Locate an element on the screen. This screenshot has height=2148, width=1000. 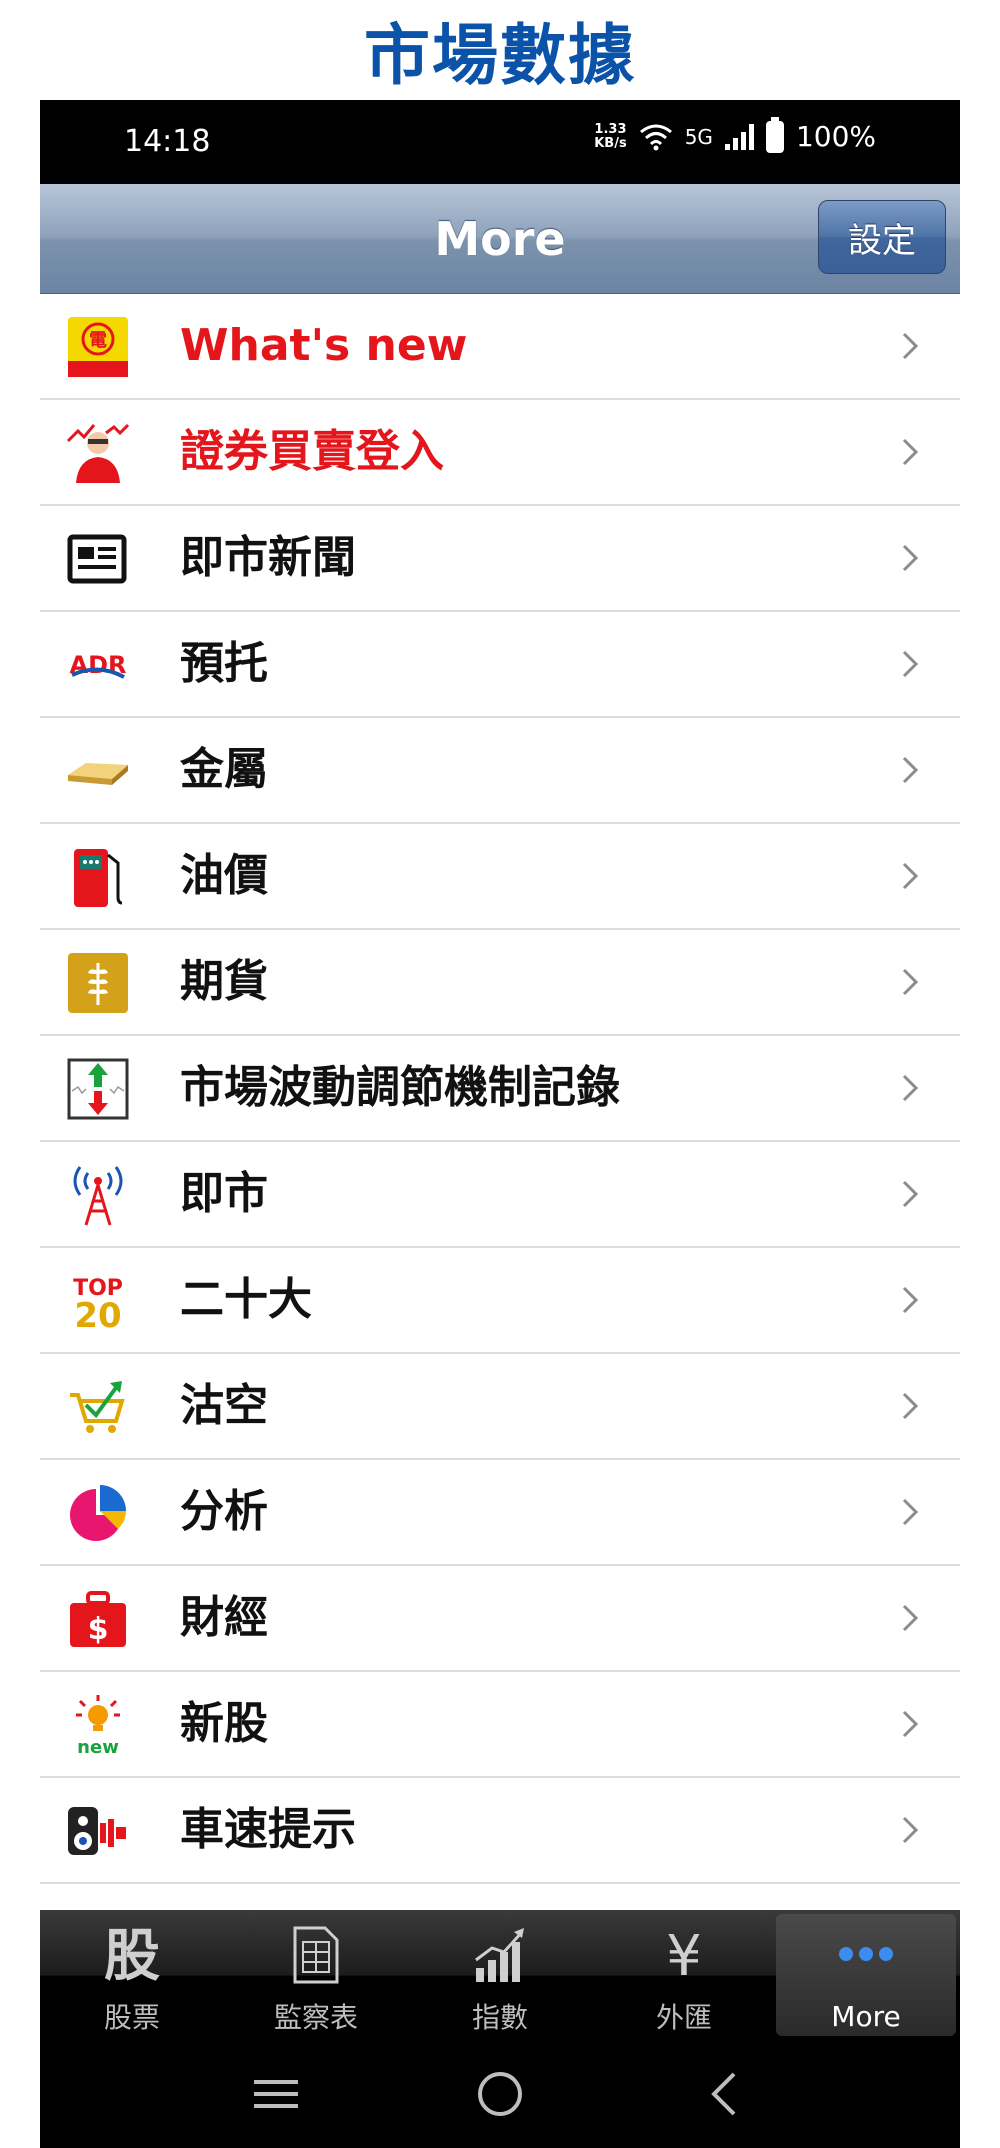
adr-icon: ADR is located at coordinates (98, 665).